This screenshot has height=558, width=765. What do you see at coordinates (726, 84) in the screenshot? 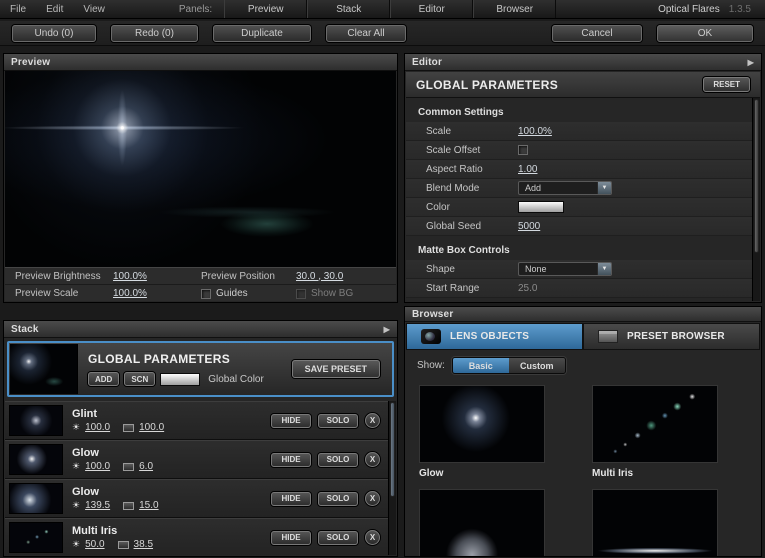
I see `reset-button: RESET` at bounding box center [726, 84].